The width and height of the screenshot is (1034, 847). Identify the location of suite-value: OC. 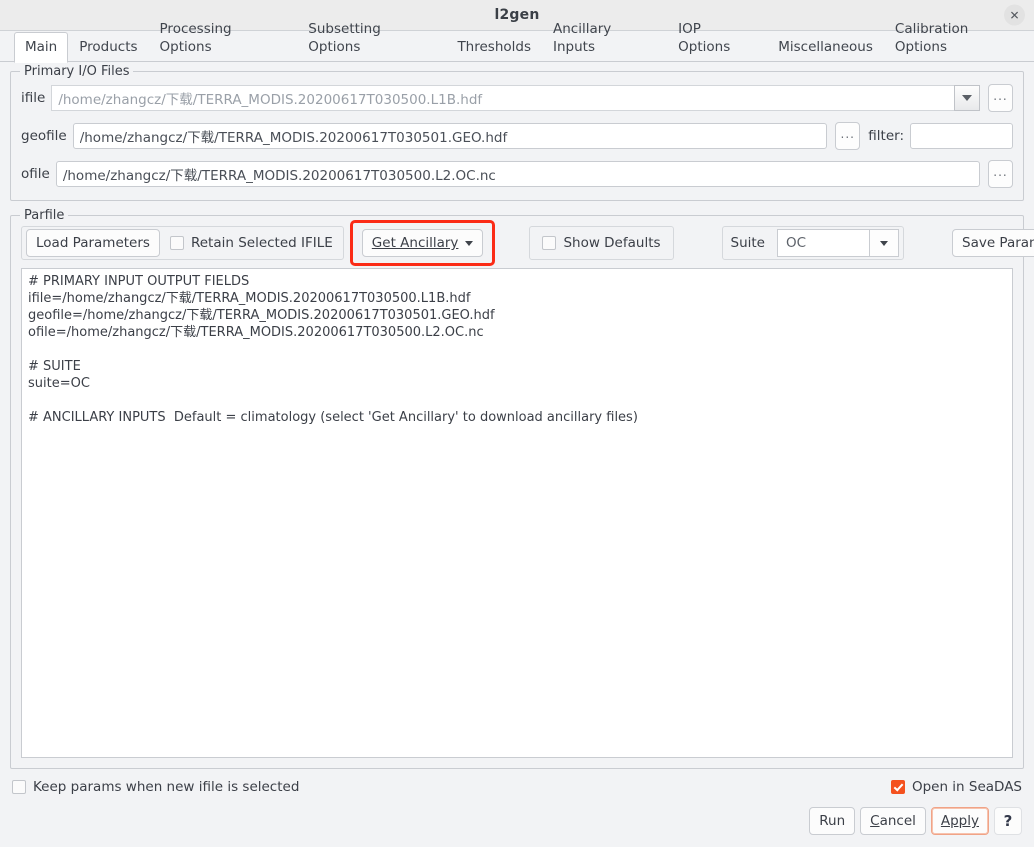
(823, 243).